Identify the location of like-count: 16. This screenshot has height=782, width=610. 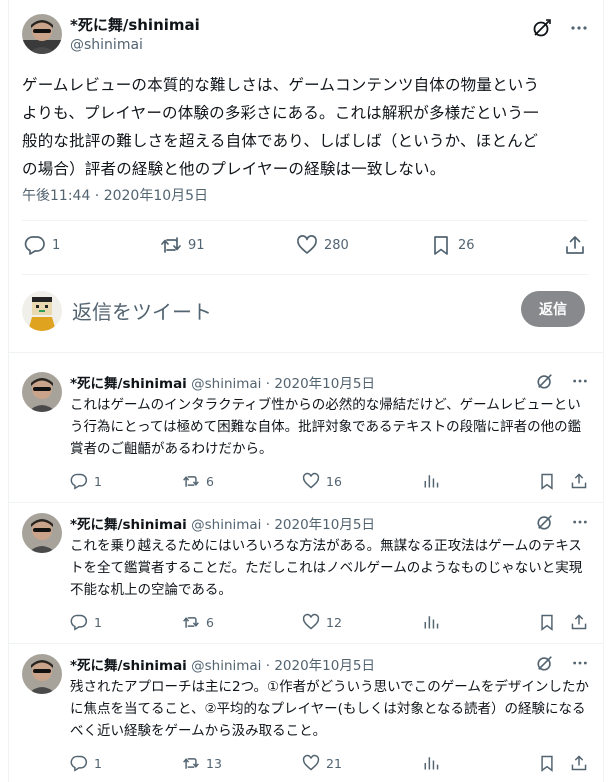
(334, 481).